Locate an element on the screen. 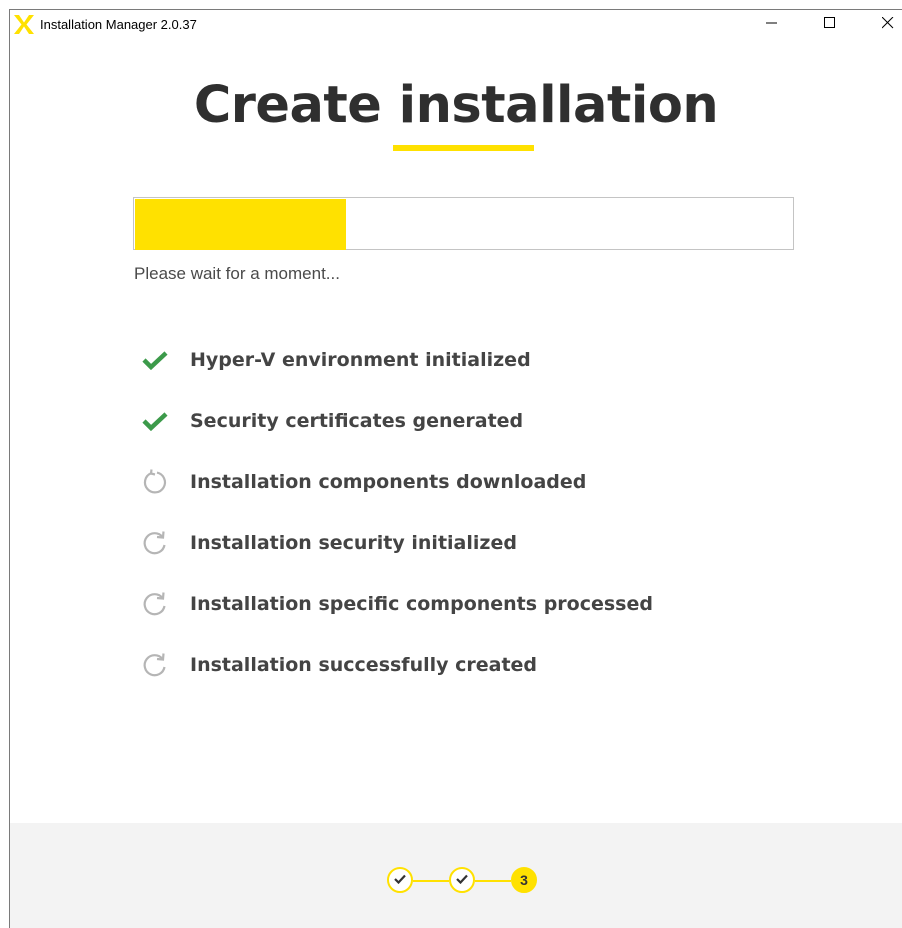 Image resolution: width=902 pixels, height=928 pixels. title-bar: Installation Manager 2.0.37 is located at coordinates (456, 25).